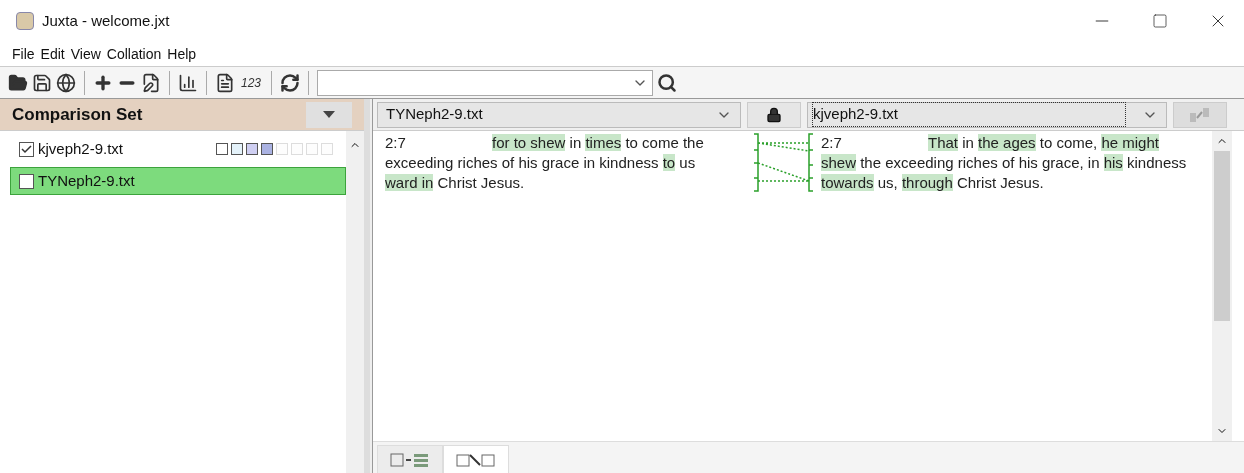  I want to click on lock-button, so click(774, 114).